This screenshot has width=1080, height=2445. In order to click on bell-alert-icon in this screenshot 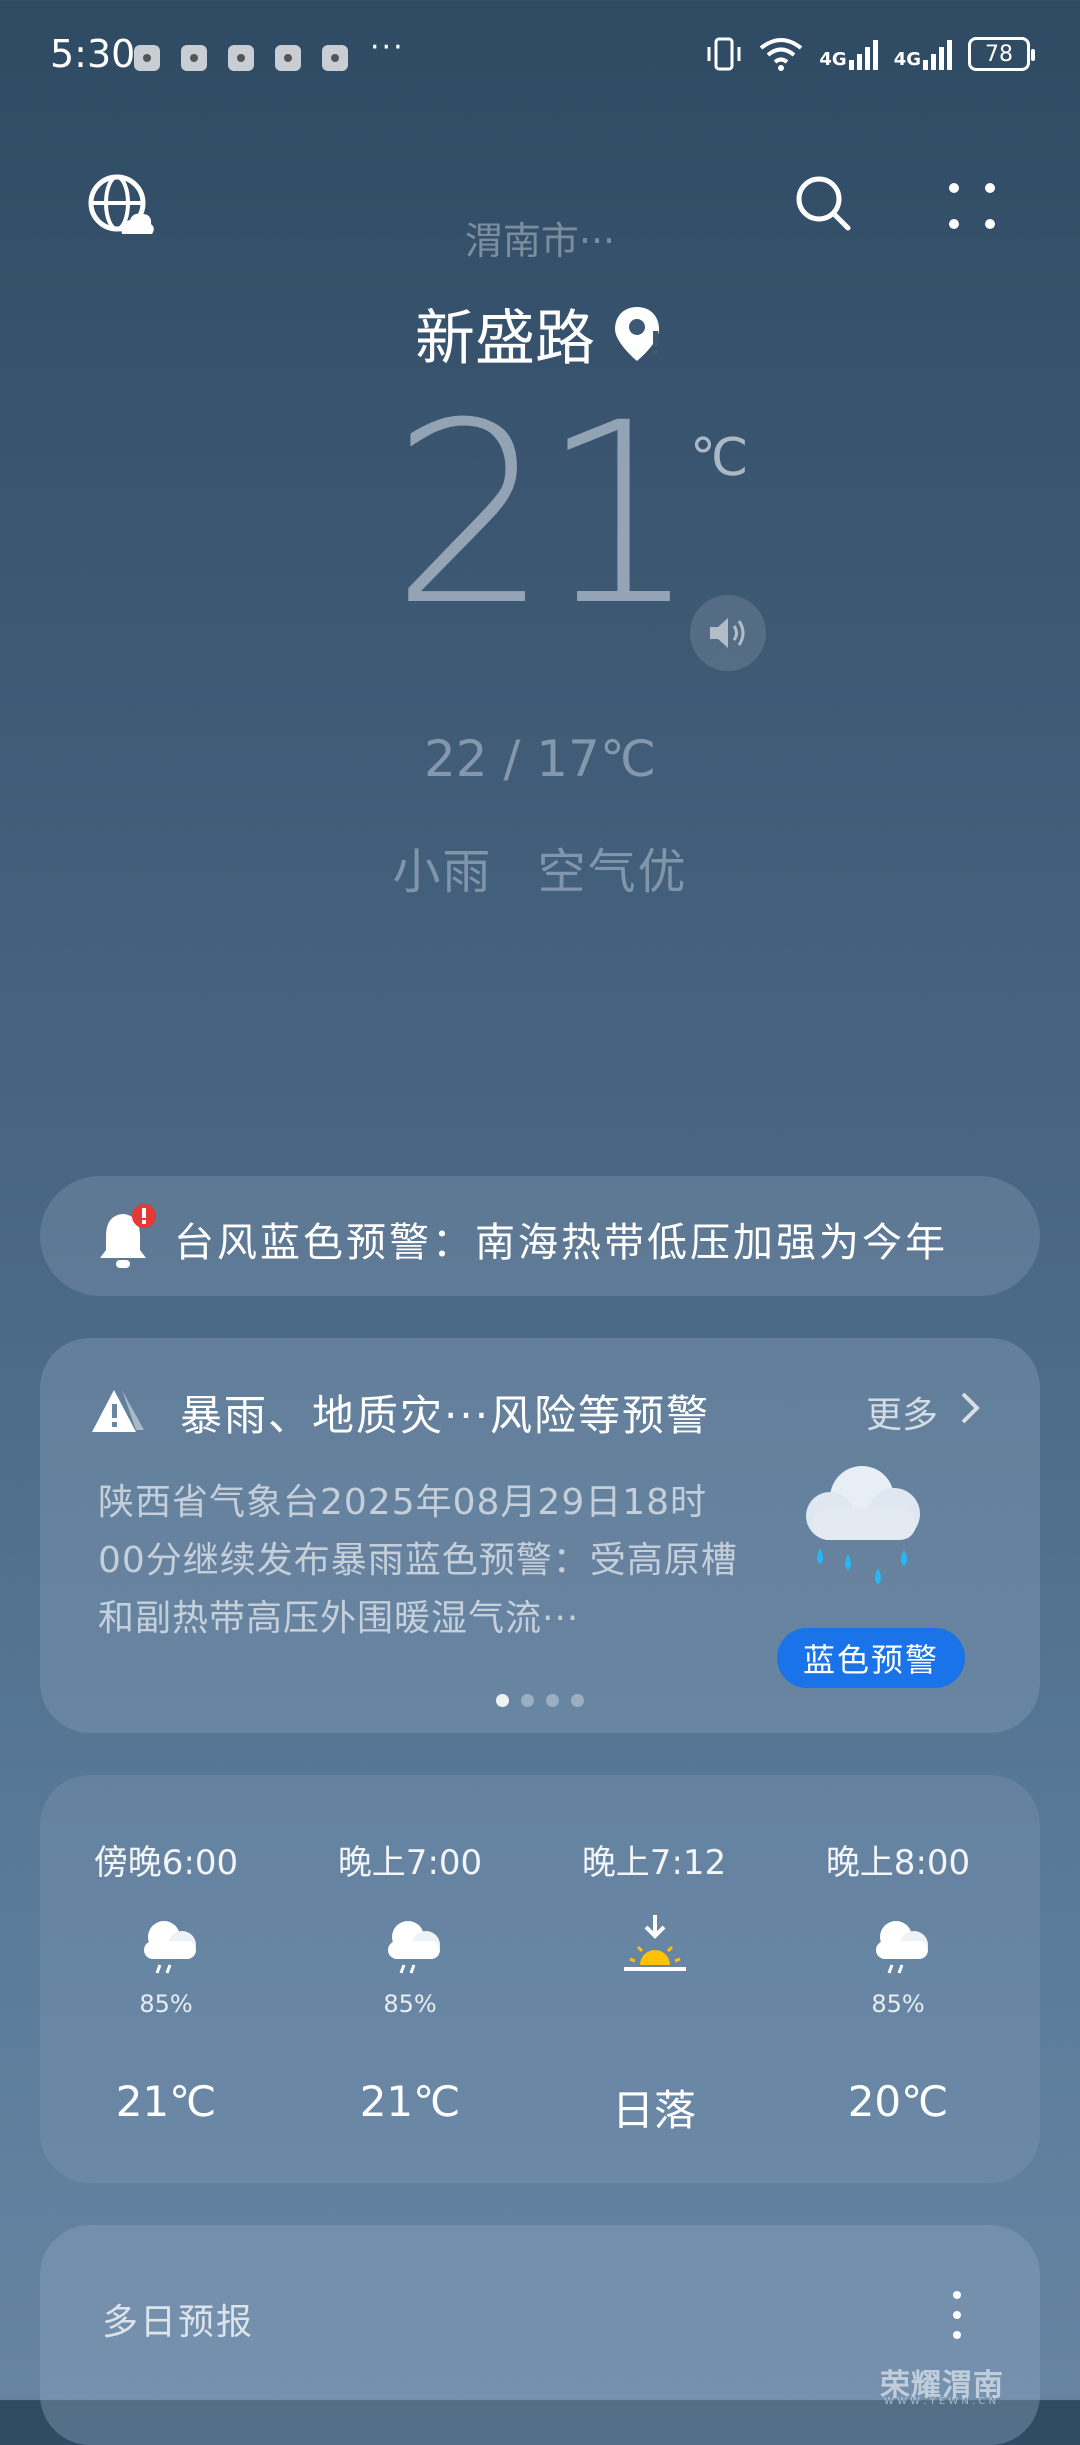, I will do `click(128, 1236)`.